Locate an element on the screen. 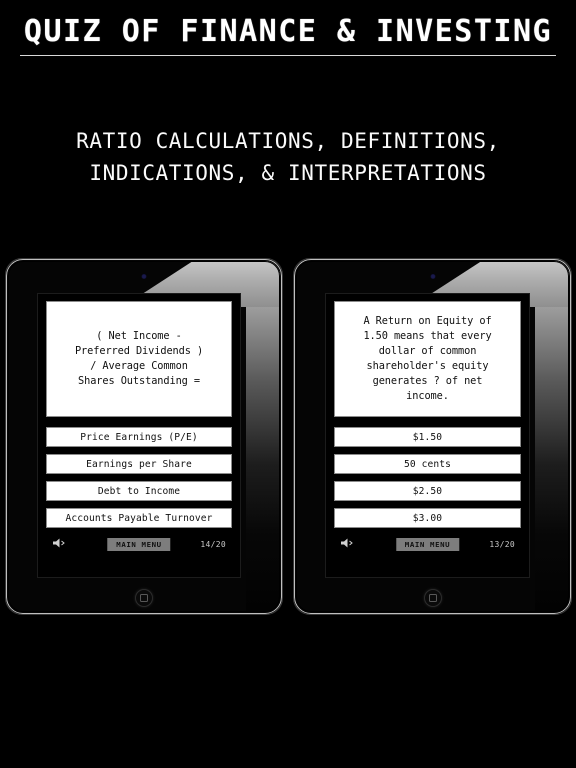 The height and width of the screenshot is (768, 576). main-menu-button-left: MAIN MENU is located at coordinates (139, 544).